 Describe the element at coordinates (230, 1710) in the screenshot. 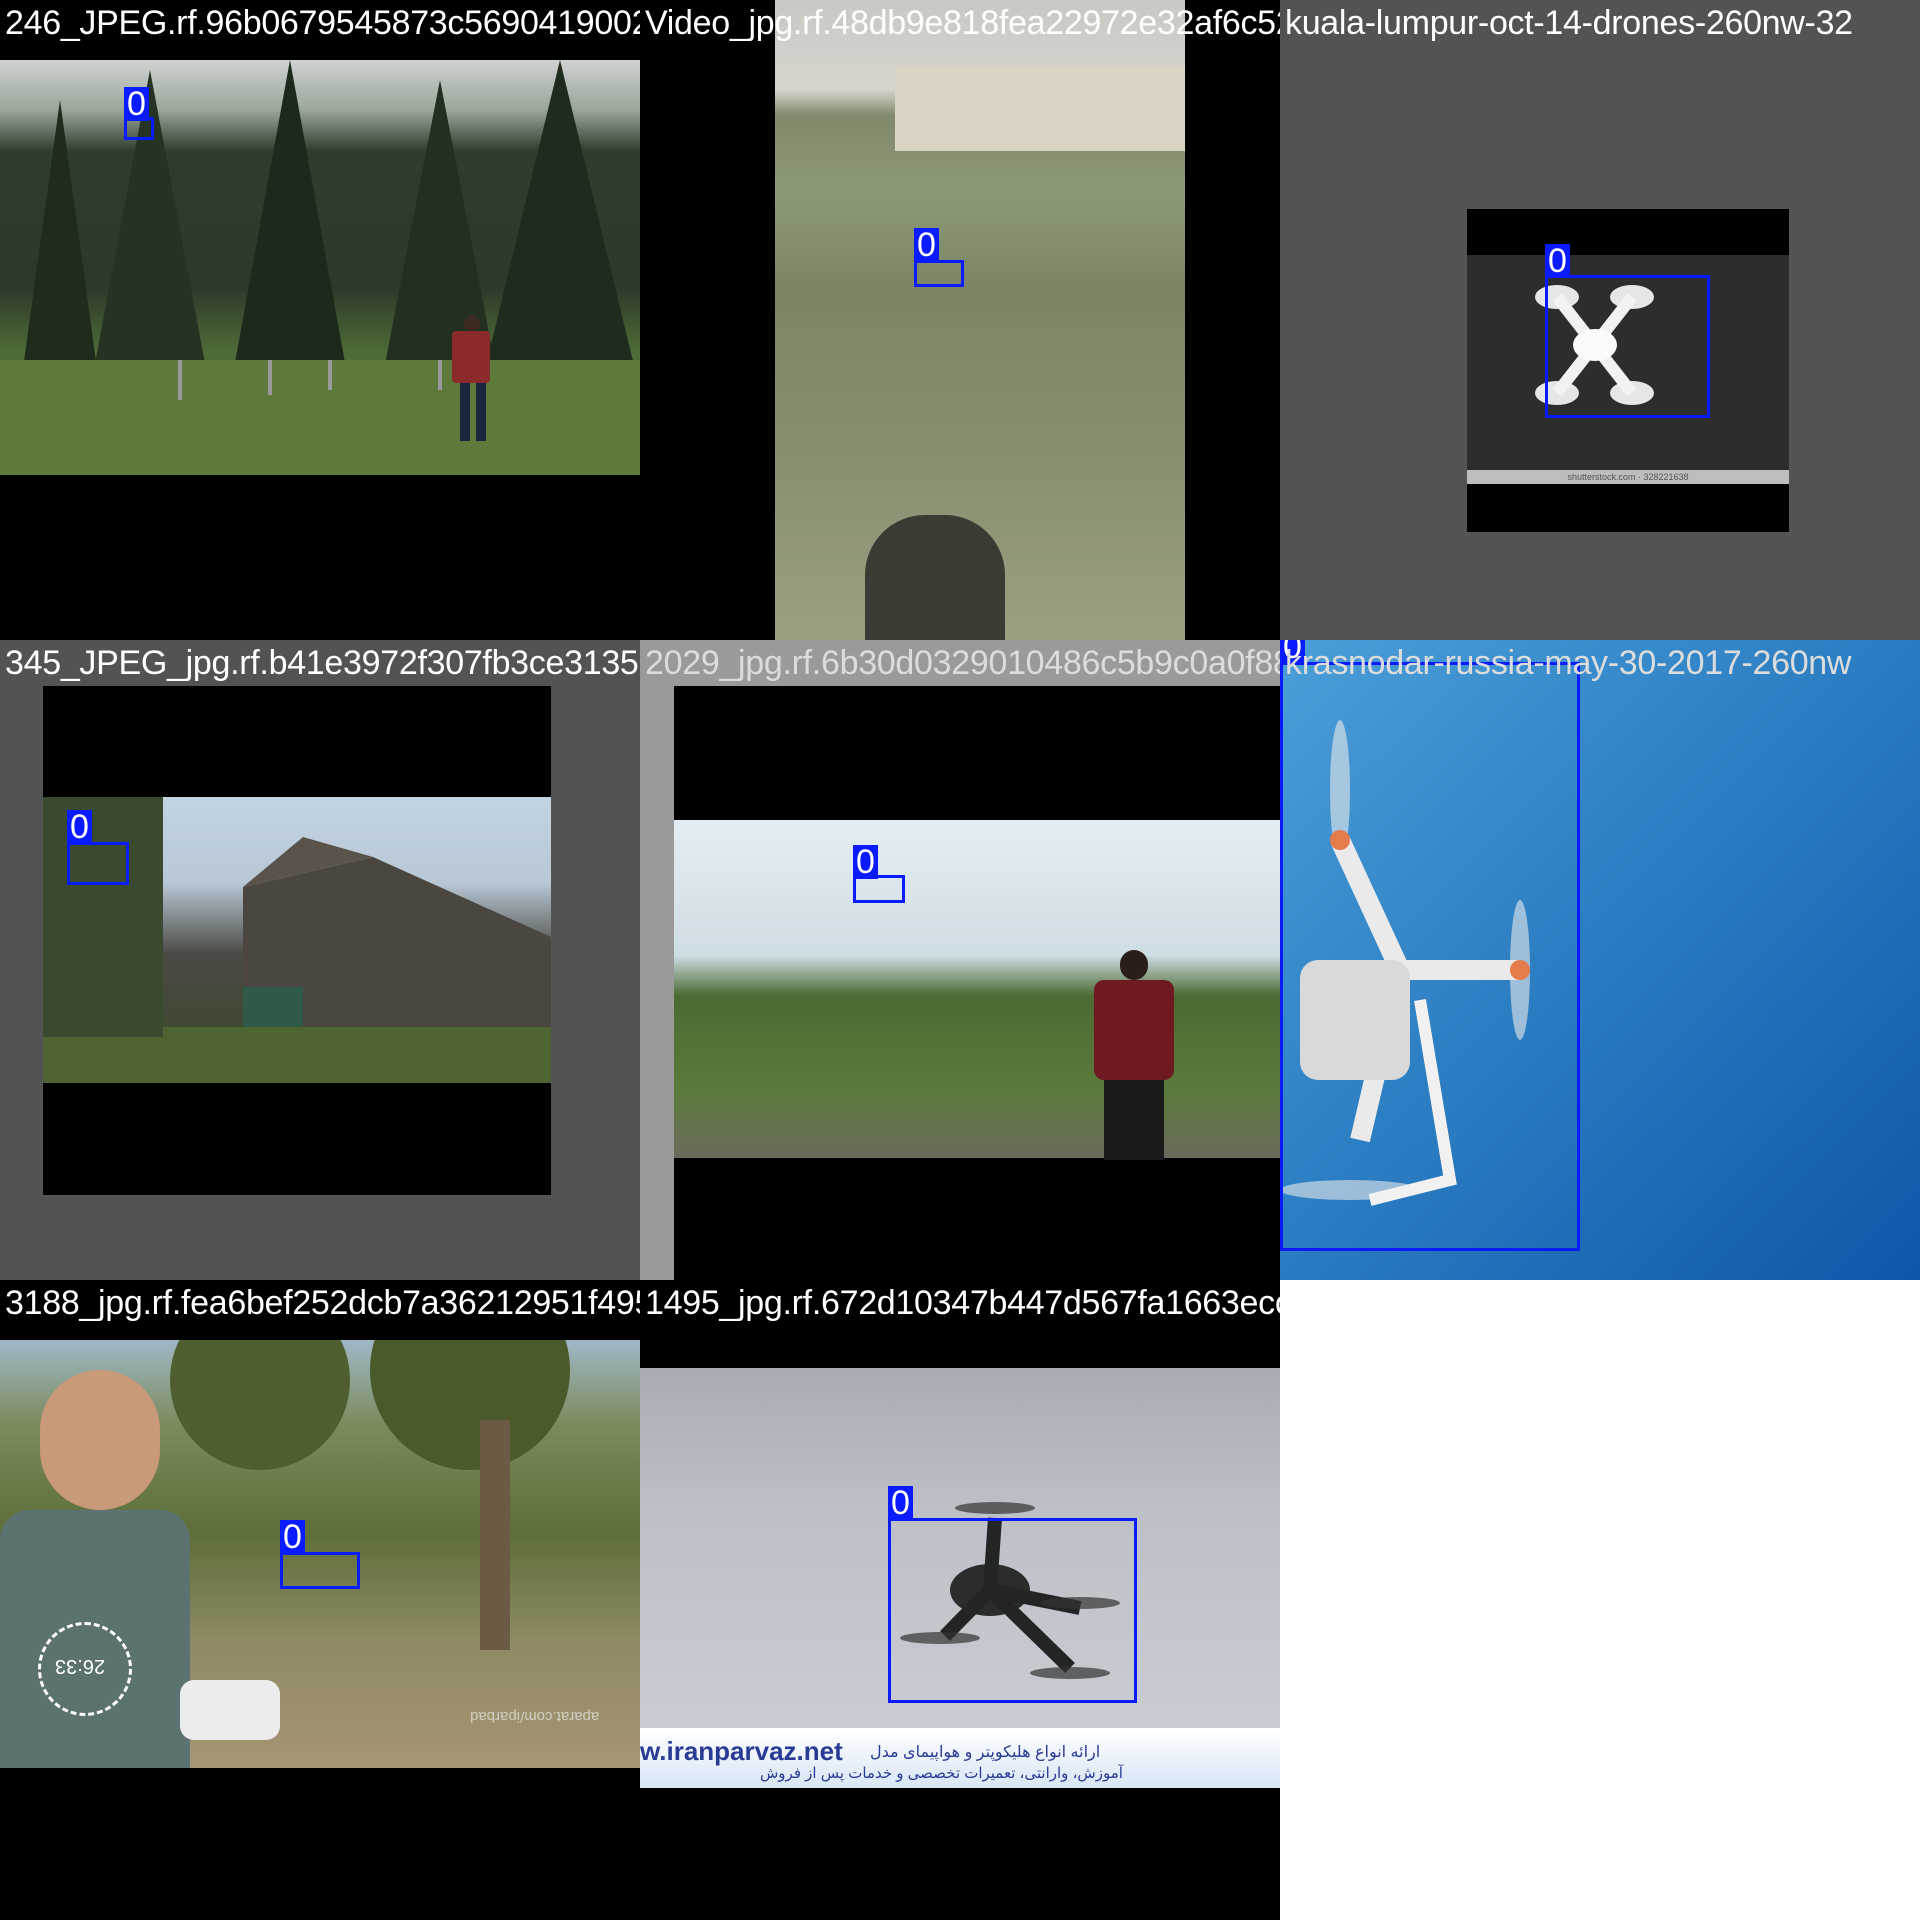

I see `controller` at that location.